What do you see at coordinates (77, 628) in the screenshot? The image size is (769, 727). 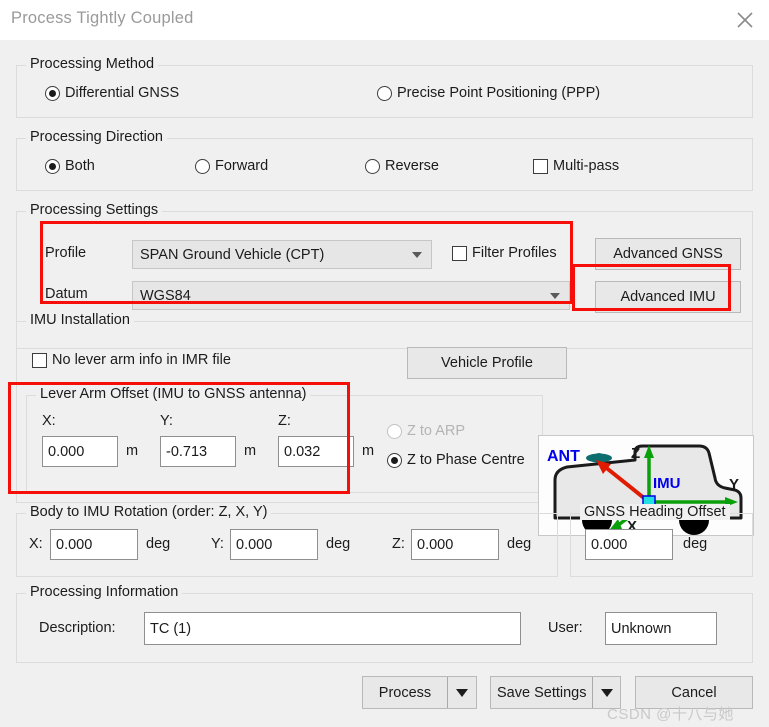 I see `description-label: Description:` at bounding box center [77, 628].